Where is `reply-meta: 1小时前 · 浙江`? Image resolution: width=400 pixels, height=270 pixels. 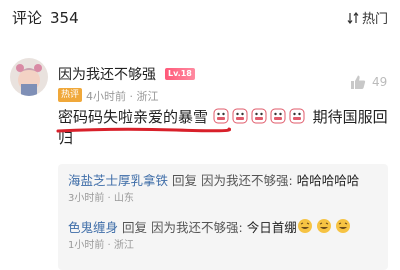
reply-meta: 1小时前 · 浙江 is located at coordinates (101, 245).